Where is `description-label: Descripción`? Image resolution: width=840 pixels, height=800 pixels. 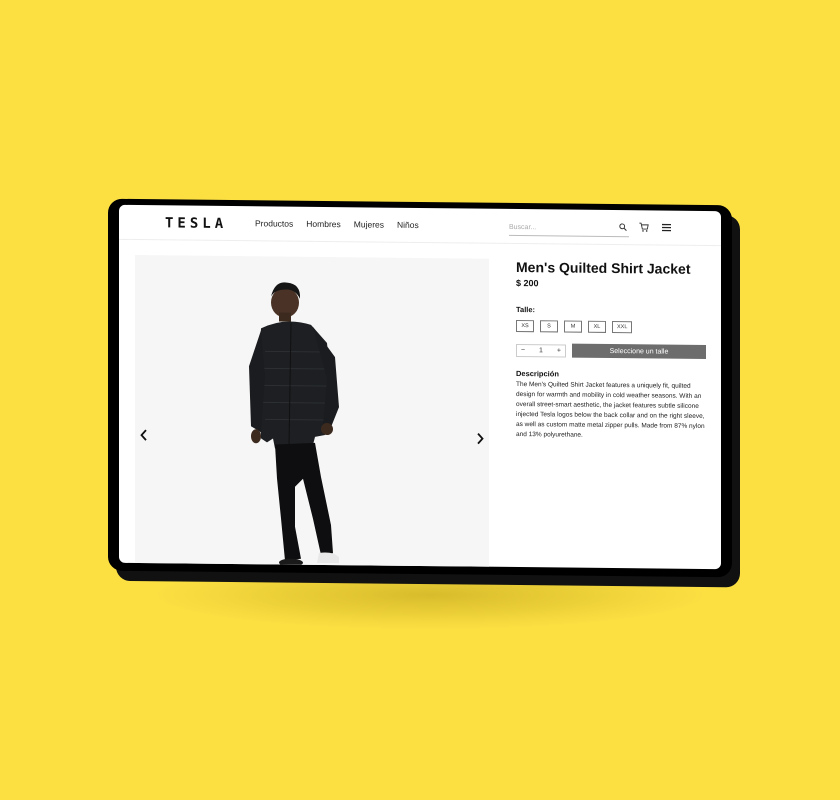 description-label: Descripción is located at coordinates (537, 374).